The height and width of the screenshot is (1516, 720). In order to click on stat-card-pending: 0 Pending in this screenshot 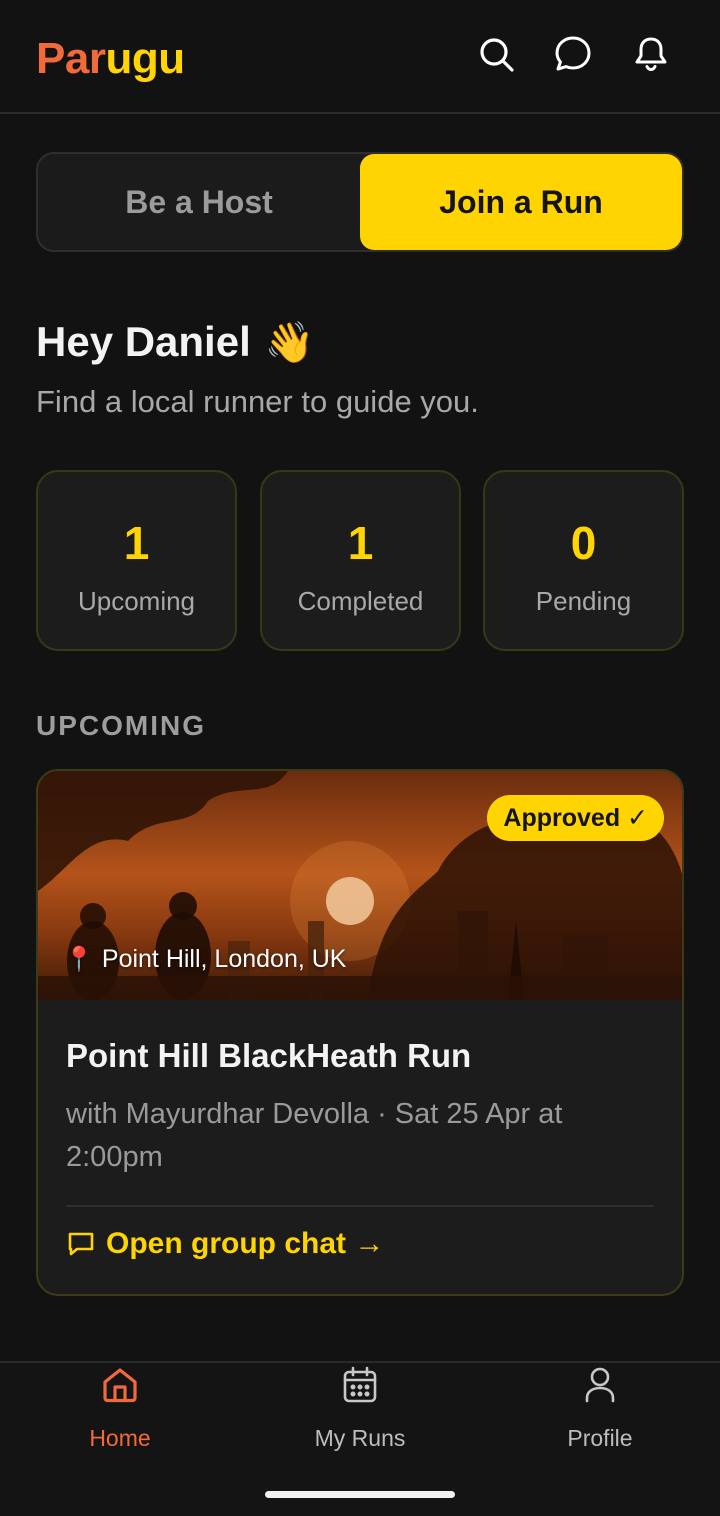, I will do `click(583, 560)`.